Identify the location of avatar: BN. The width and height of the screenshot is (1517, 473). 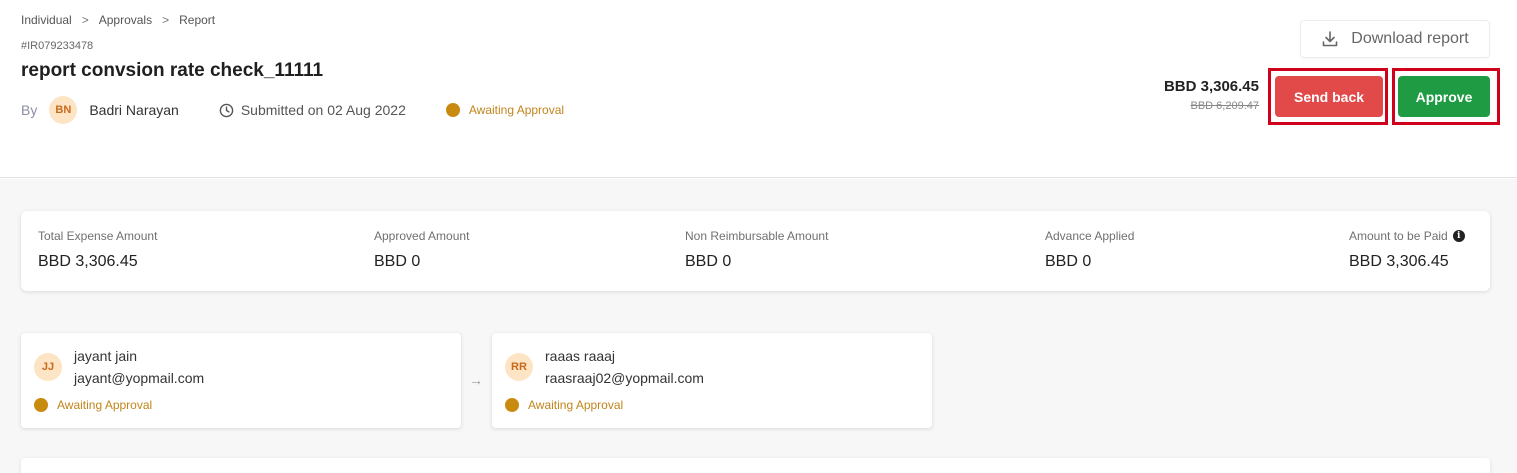
(63, 110).